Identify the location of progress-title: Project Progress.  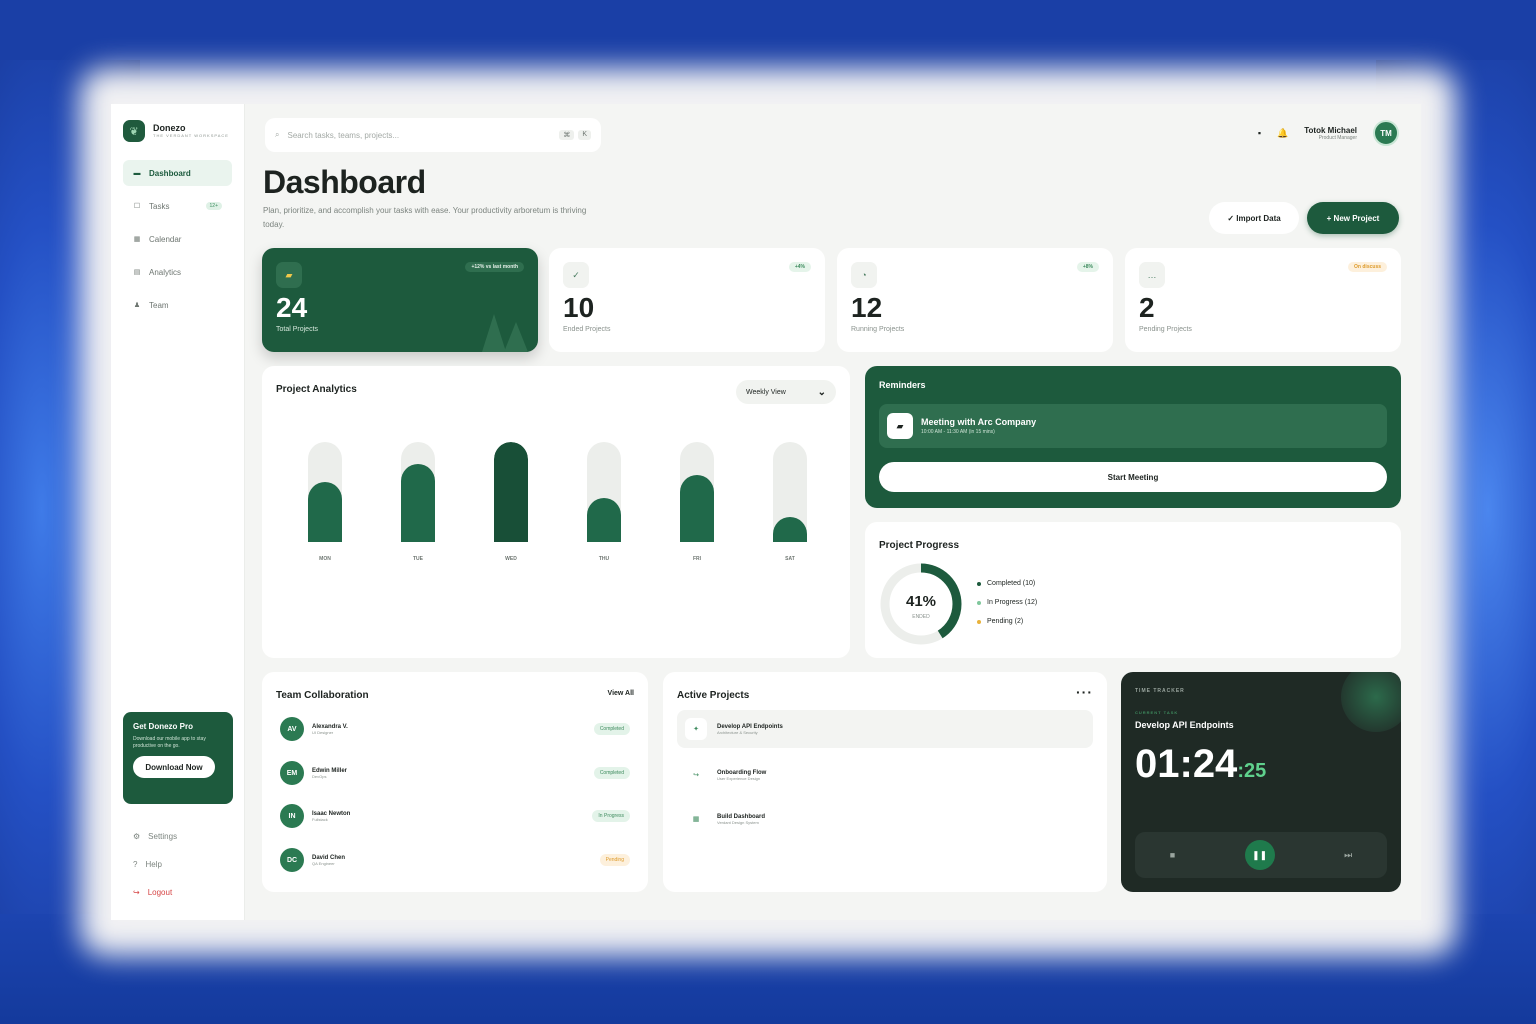
(919, 545).